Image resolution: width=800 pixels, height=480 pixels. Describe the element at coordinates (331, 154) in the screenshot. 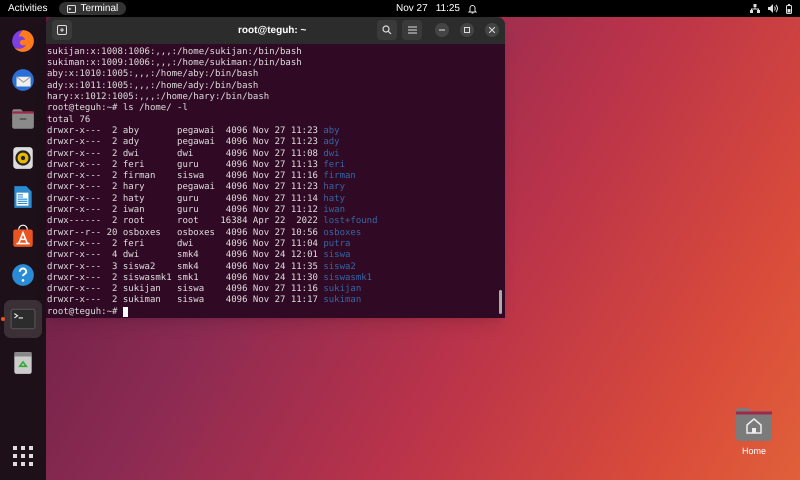

I see `directory-name: dwi` at that location.